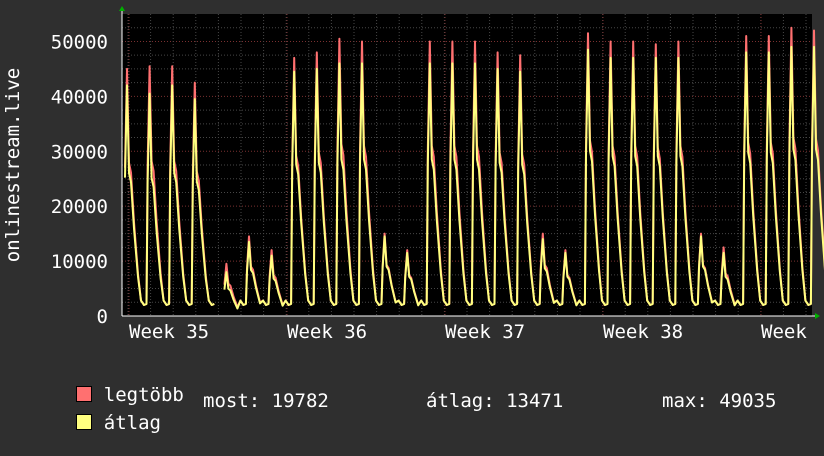 The width and height of the screenshot is (824, 456). I want to click on y-axis-label: onlinestream.live, so click(13, 165).